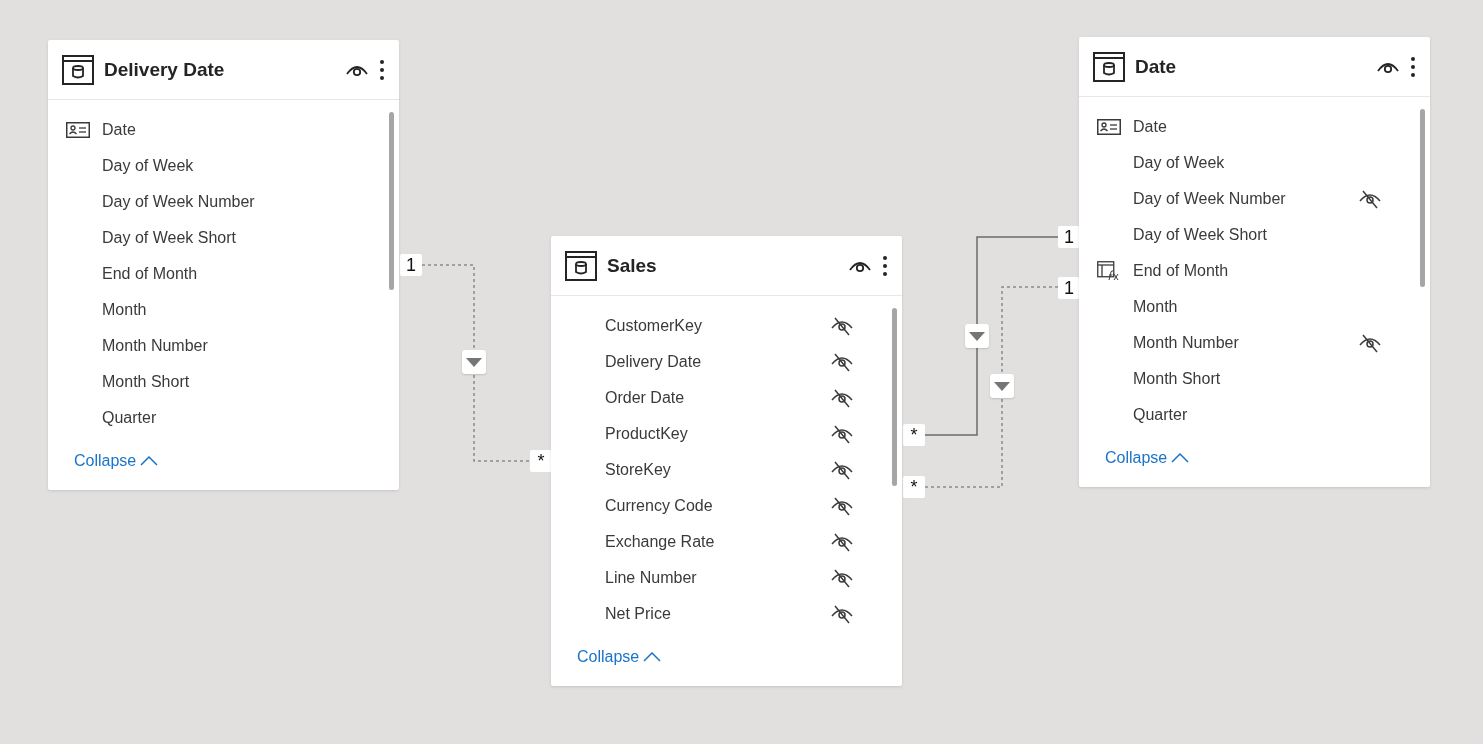  I want to click on calculated-column-icon, so click(1109, 271).